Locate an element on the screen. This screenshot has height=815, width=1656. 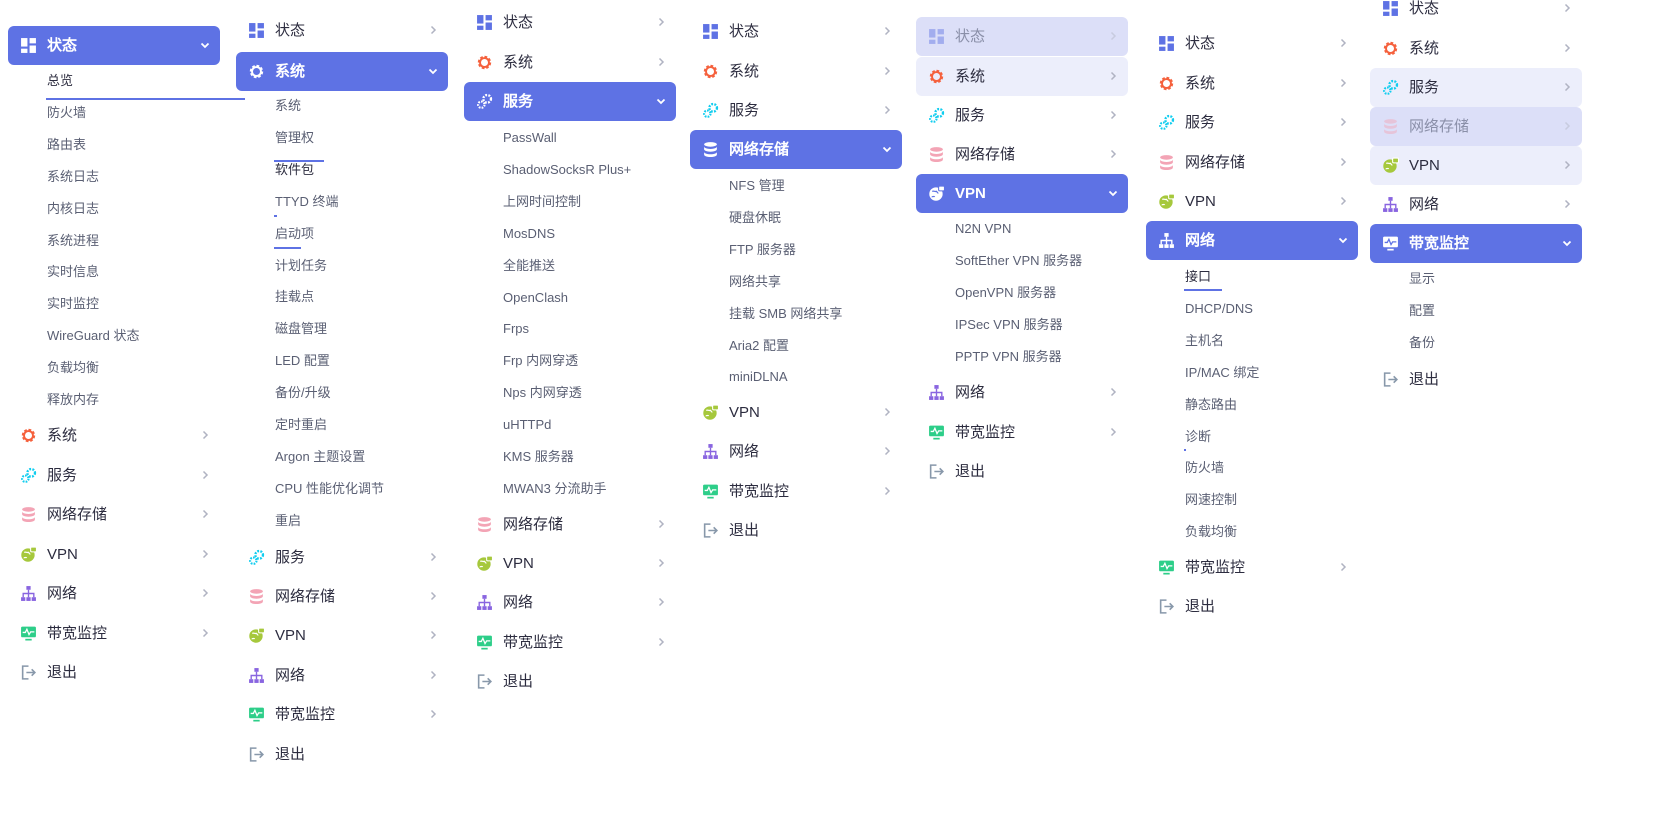
submenu-item: N2N VPN is located at coordinates (983, 229).